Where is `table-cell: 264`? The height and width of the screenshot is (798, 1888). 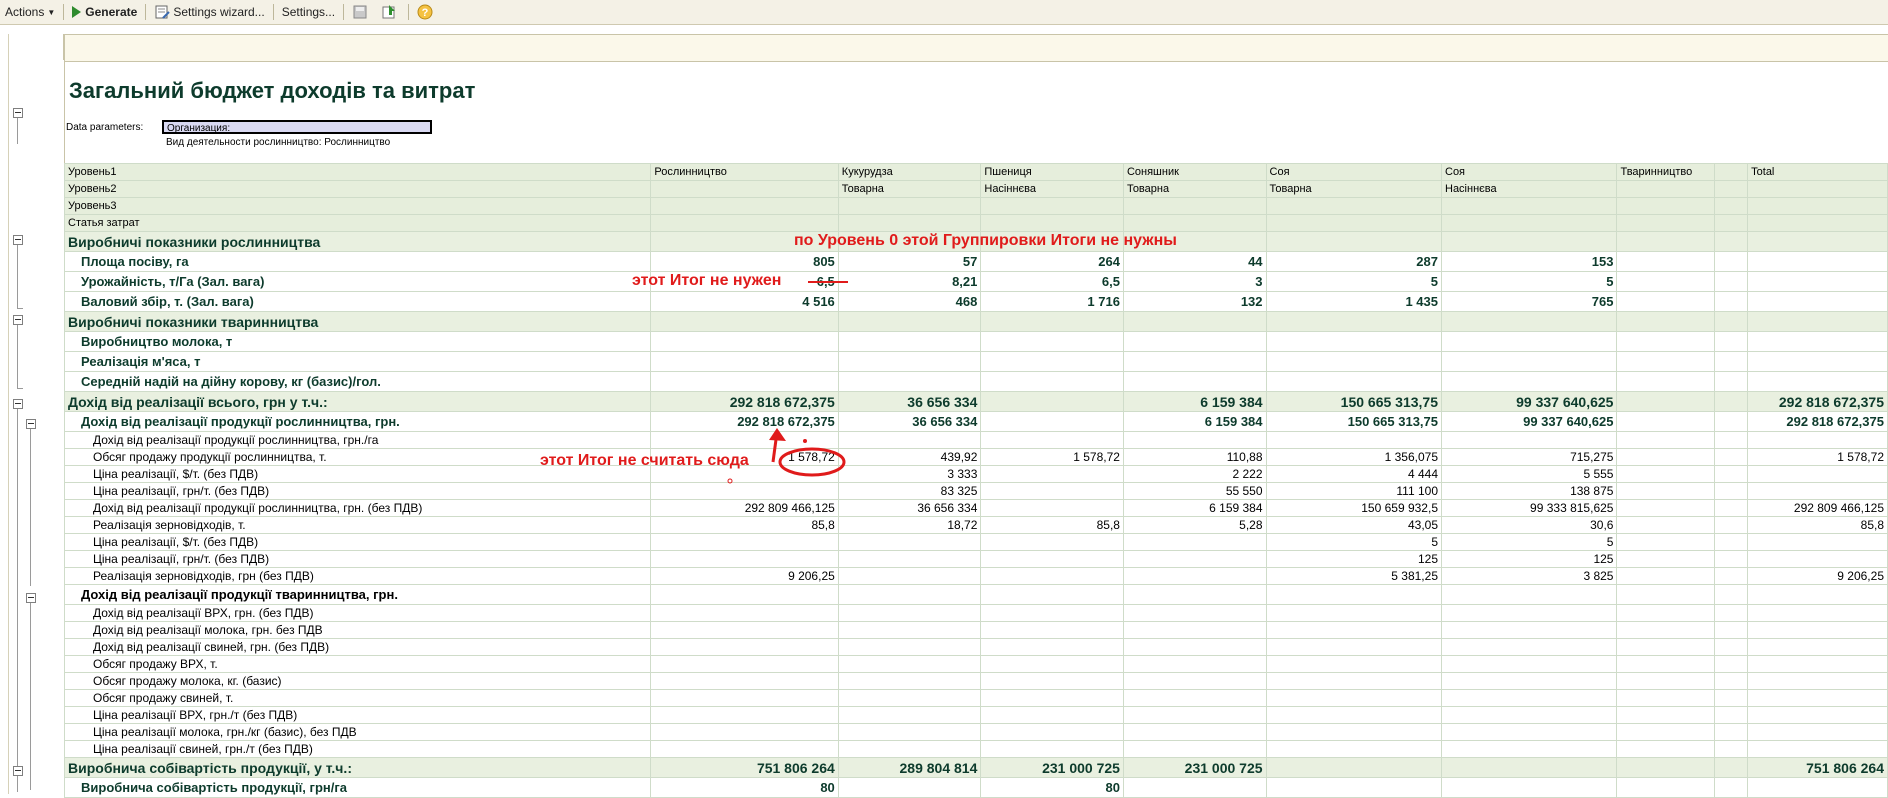 table-cell: 264 is located at coordinates (1052, 261).